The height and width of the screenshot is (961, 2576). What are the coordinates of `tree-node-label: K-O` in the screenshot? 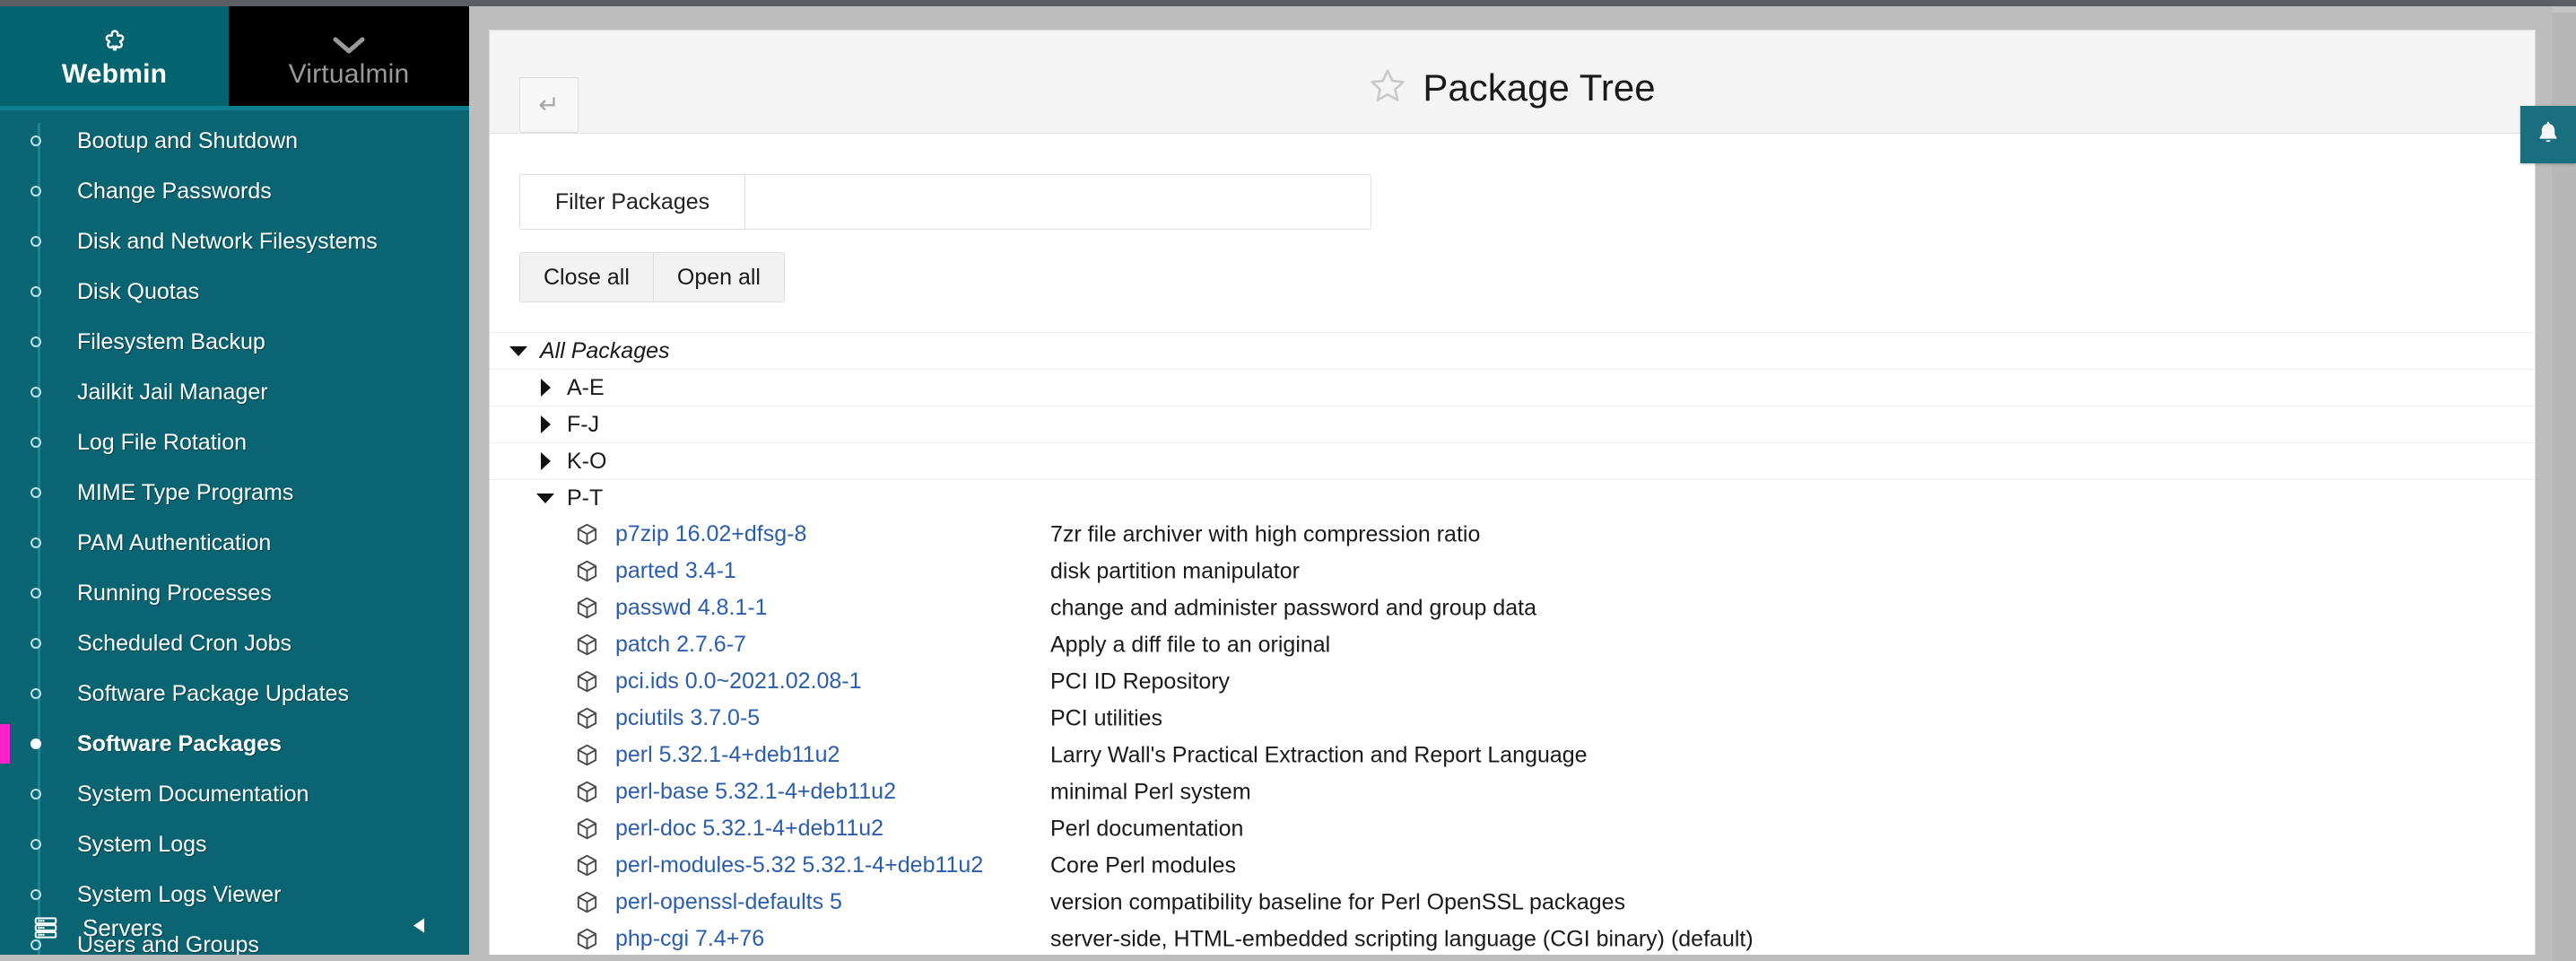 It's located at (587, 461).